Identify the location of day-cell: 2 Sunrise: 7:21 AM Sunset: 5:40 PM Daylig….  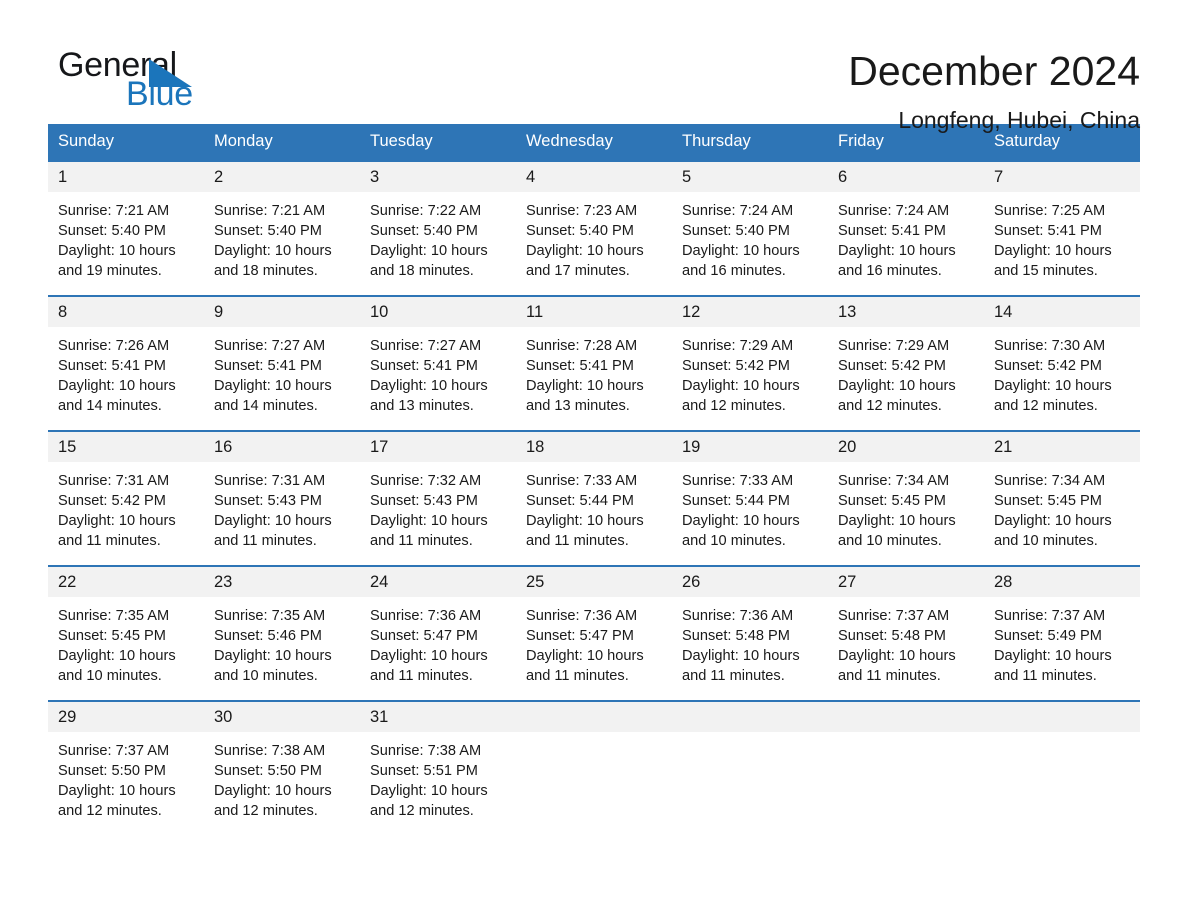
(282, 228).